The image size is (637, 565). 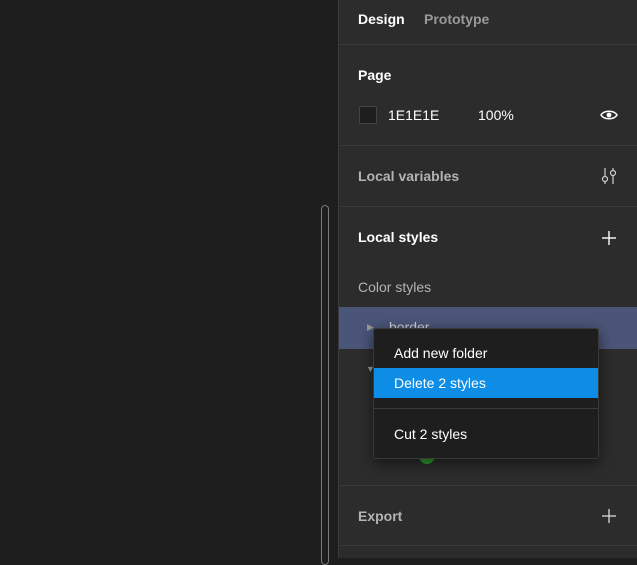 I want to click on page-opacity-value: 100%, so click(x=496, y=115).